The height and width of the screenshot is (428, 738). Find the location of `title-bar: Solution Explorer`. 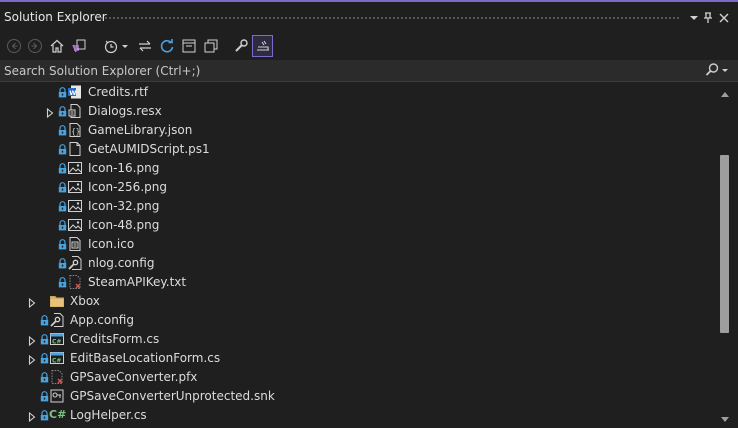

title-bar: Solution Explorer is located at coordinates (369, 17).